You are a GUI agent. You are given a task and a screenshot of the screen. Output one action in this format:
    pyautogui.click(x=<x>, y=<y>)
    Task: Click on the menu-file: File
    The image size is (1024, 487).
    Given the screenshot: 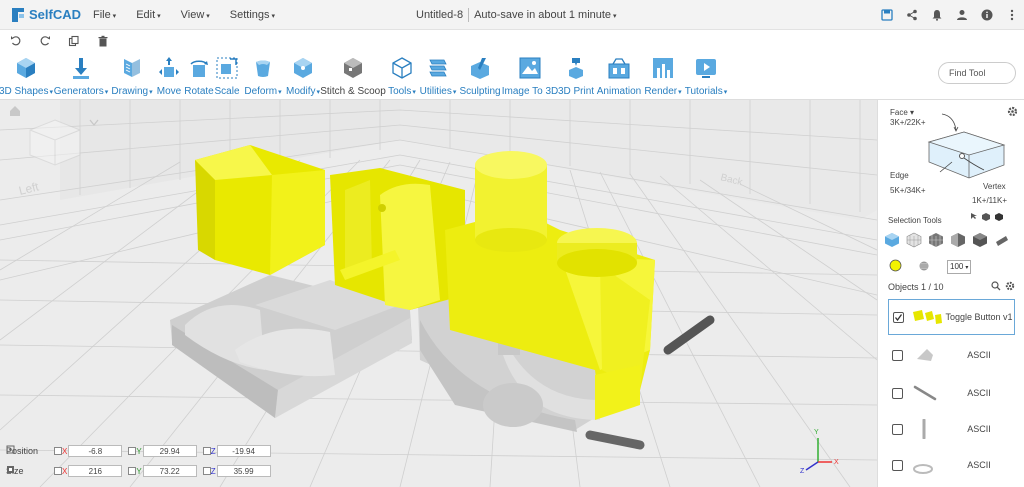 What is the action you would take?
    pyautogui.click(x=104, y=15)
    